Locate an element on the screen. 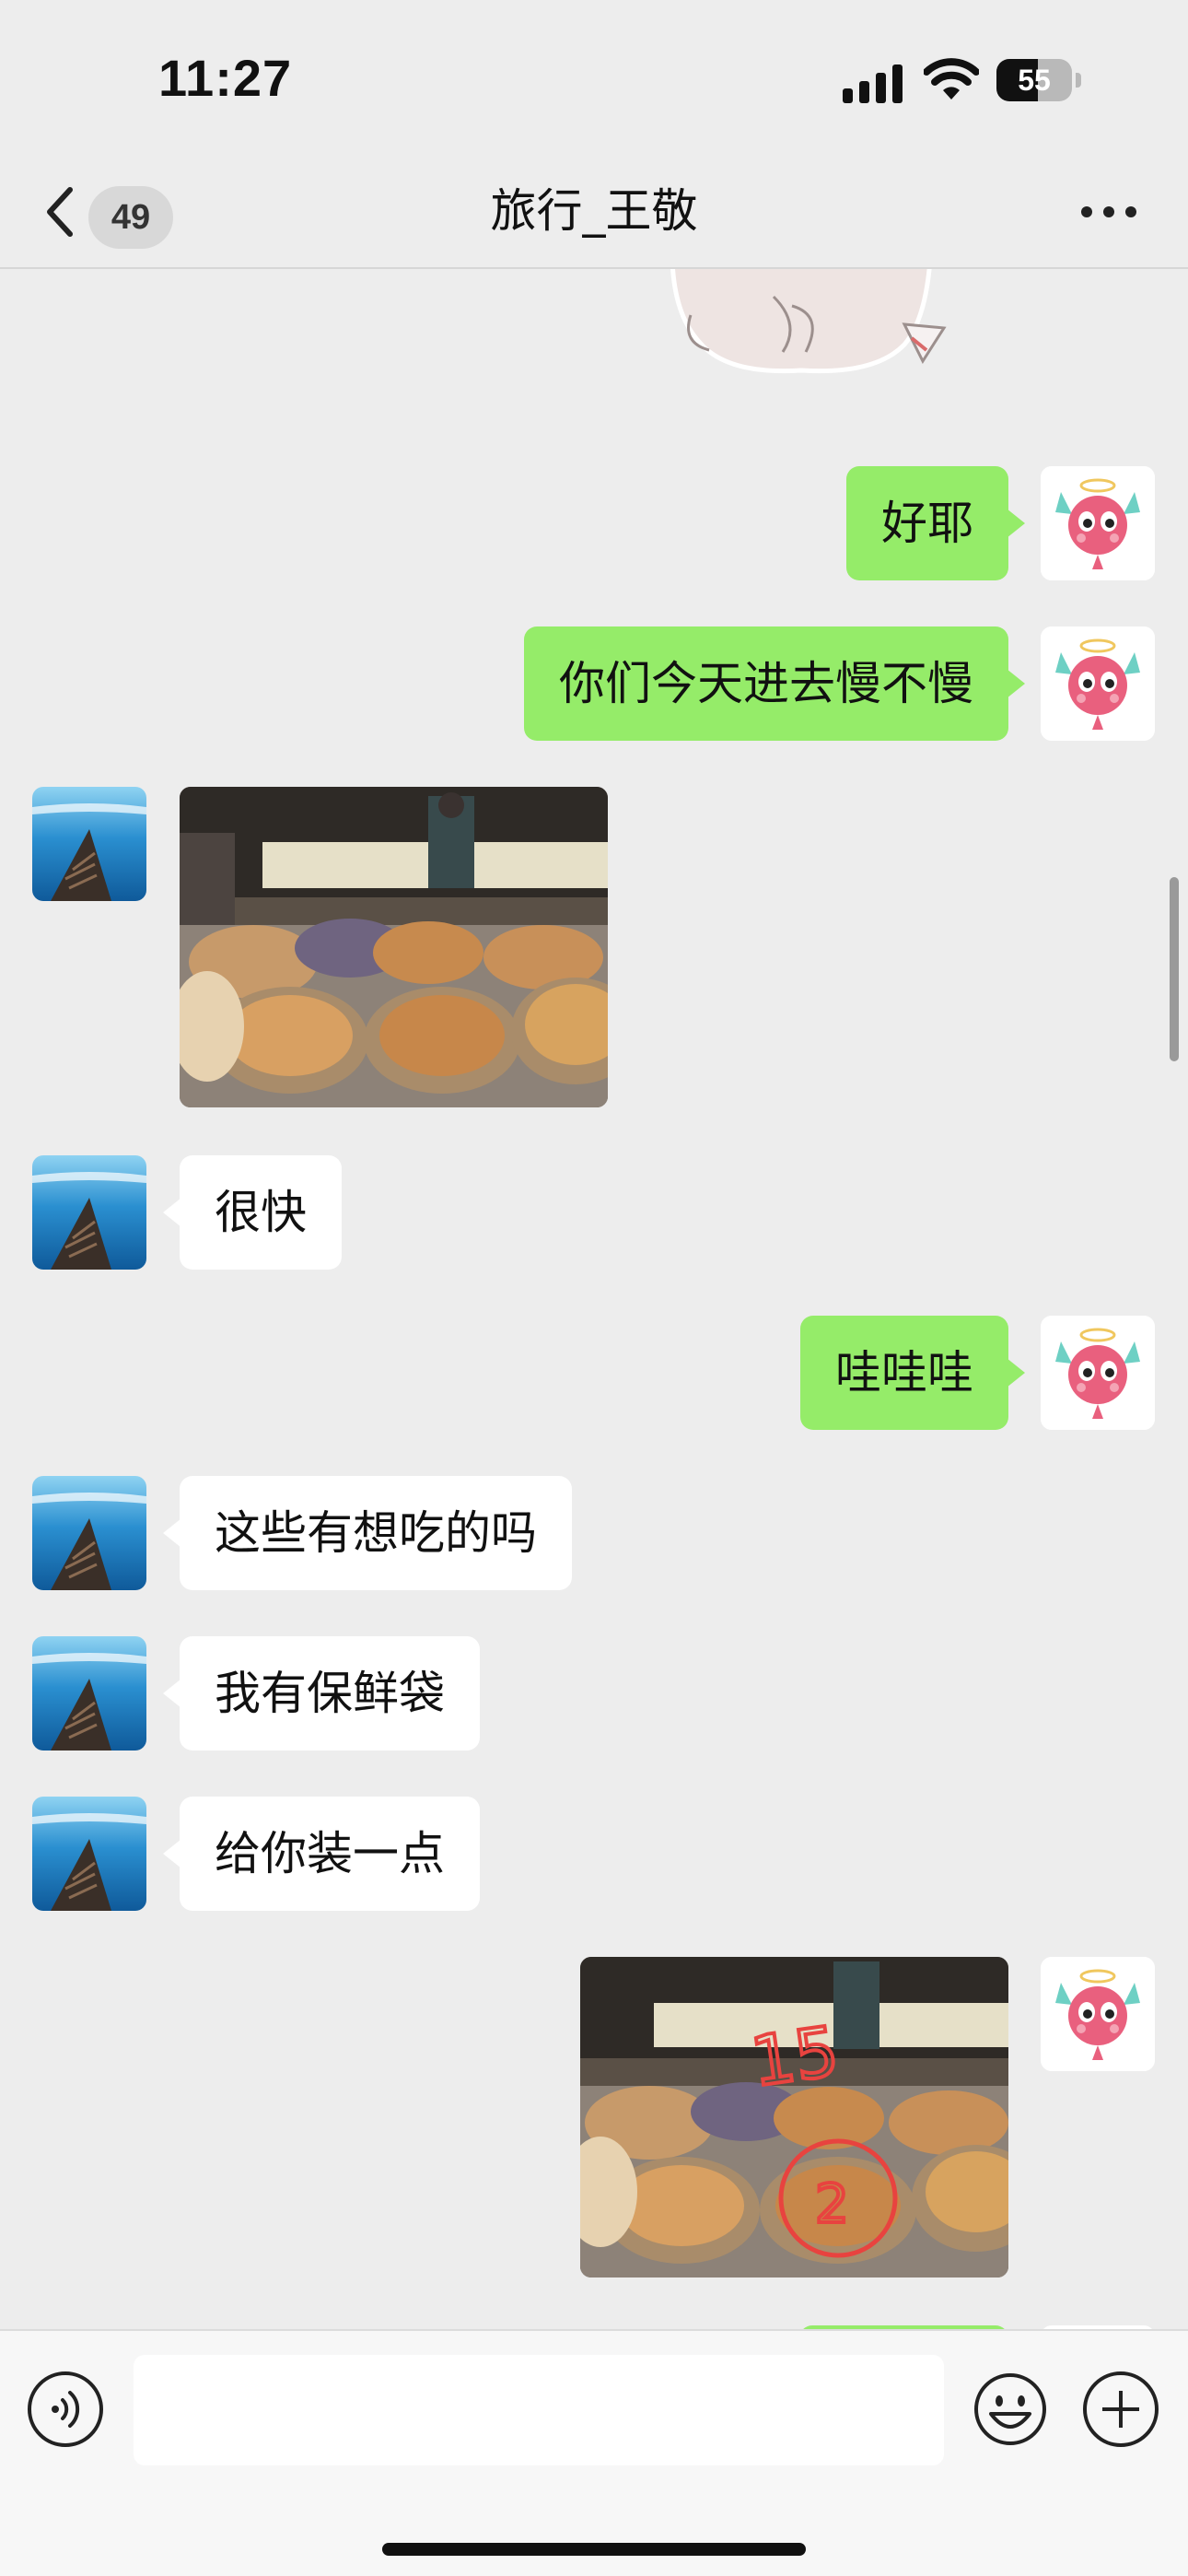  message-bubble-other: 这些有想吃的吗 is located at coordinates (367, 1533).